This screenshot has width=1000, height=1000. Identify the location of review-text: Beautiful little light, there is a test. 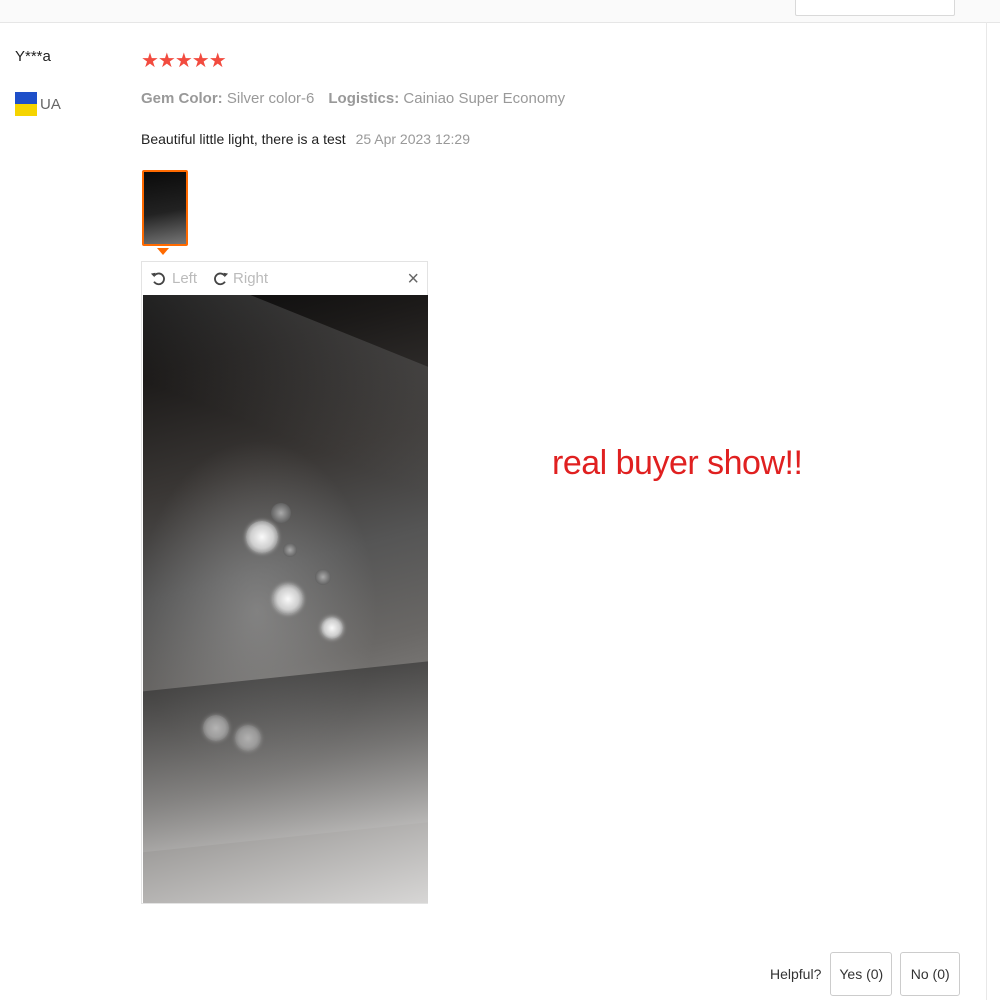
(243, 139).